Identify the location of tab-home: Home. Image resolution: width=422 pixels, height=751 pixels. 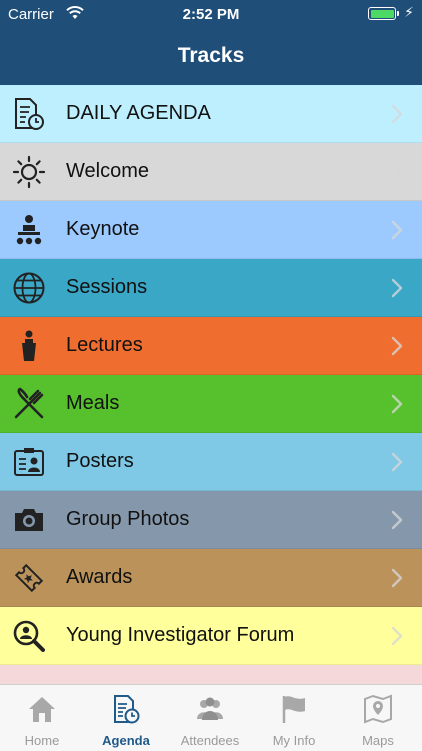
(42, 718).